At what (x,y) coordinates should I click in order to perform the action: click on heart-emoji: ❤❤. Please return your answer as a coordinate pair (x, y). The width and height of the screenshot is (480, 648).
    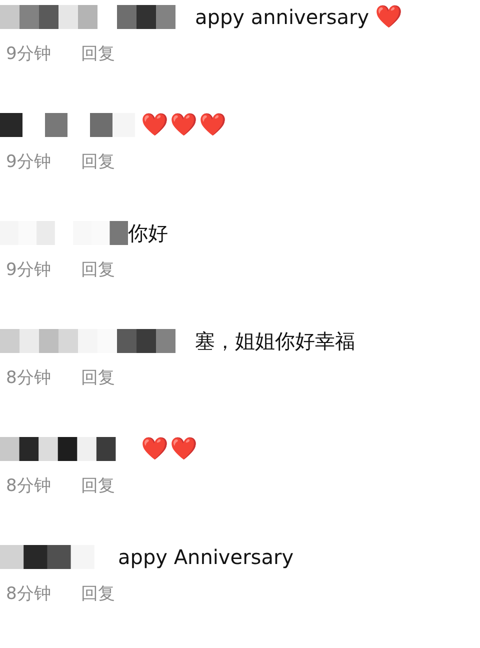
    Looking at the image, I should click on (170, 449).